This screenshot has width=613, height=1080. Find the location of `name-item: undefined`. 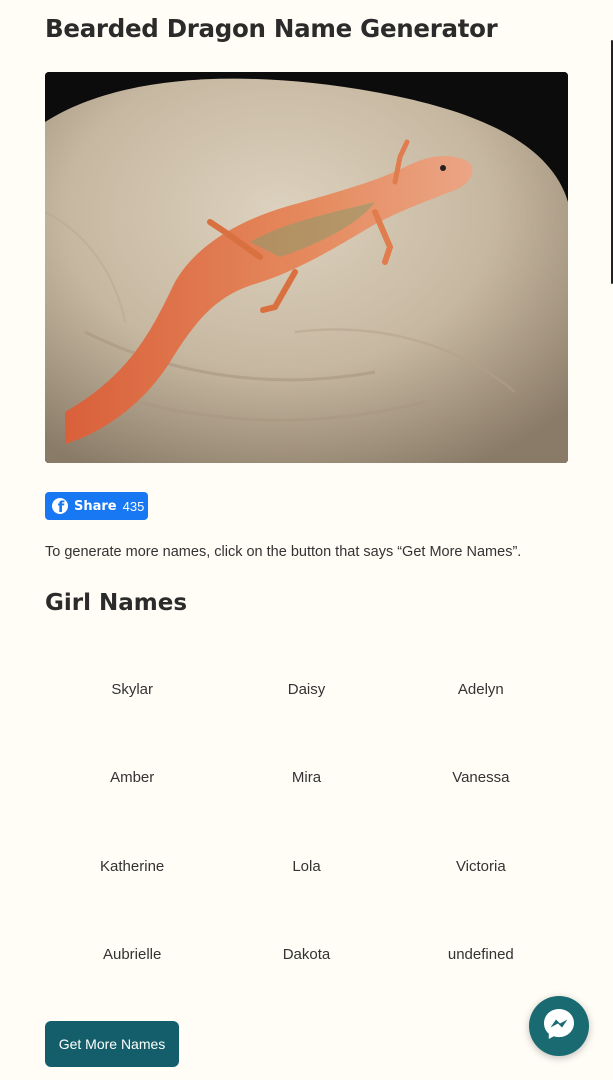

name-item: undefined is located at coordinates (480, 955).